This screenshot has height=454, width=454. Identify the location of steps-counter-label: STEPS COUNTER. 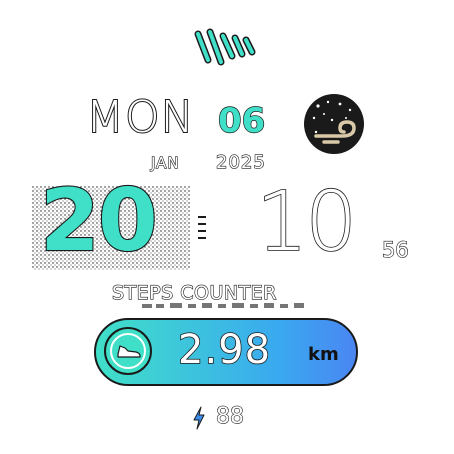
(194, 293).